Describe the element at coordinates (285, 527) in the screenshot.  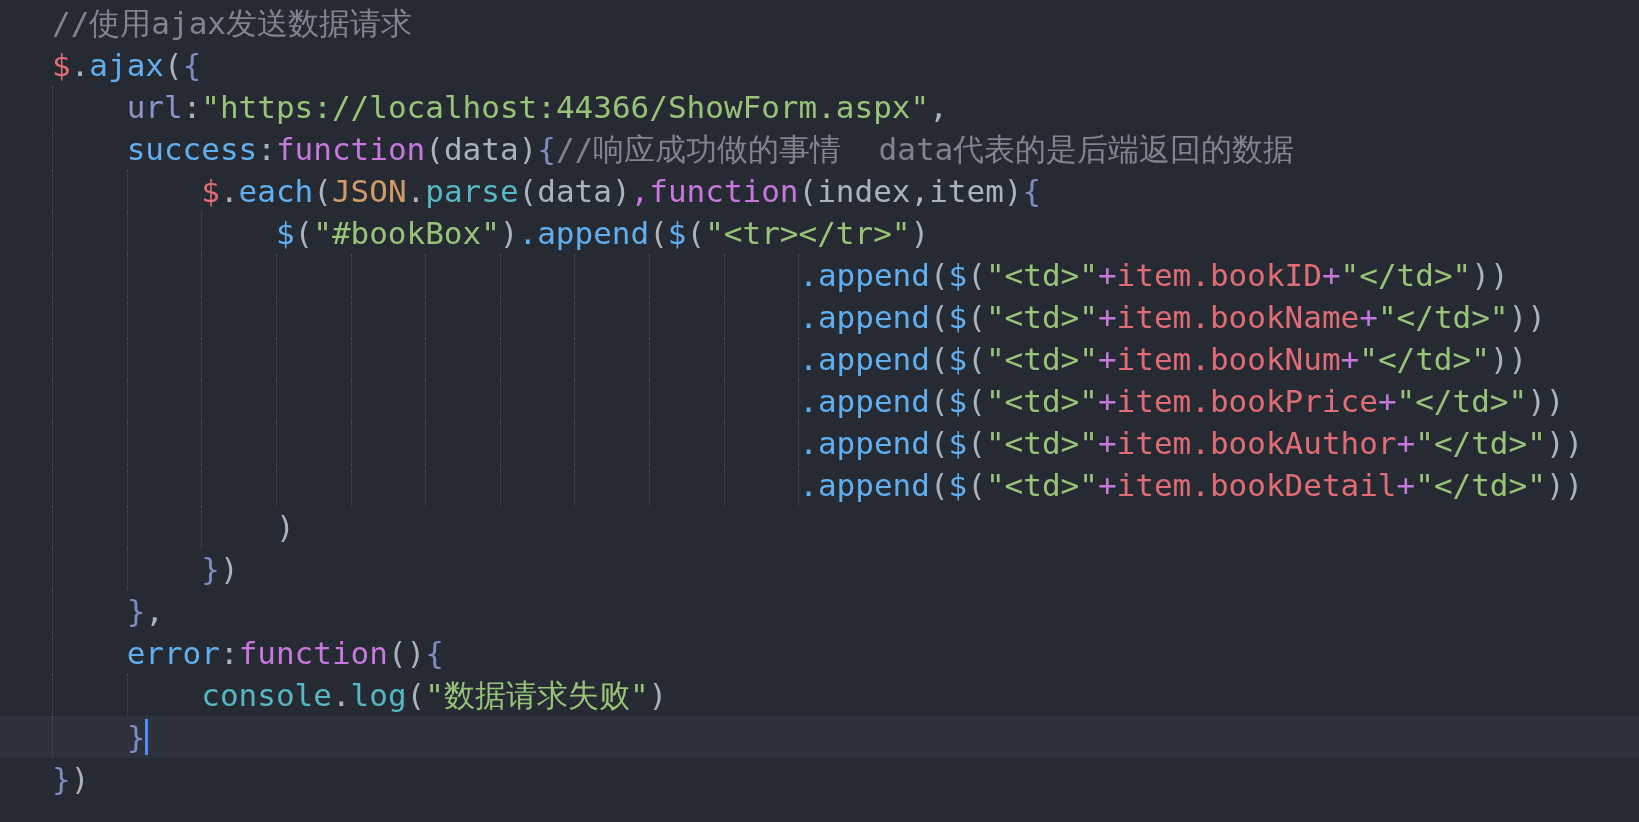
I see `code-line: )` at that location.